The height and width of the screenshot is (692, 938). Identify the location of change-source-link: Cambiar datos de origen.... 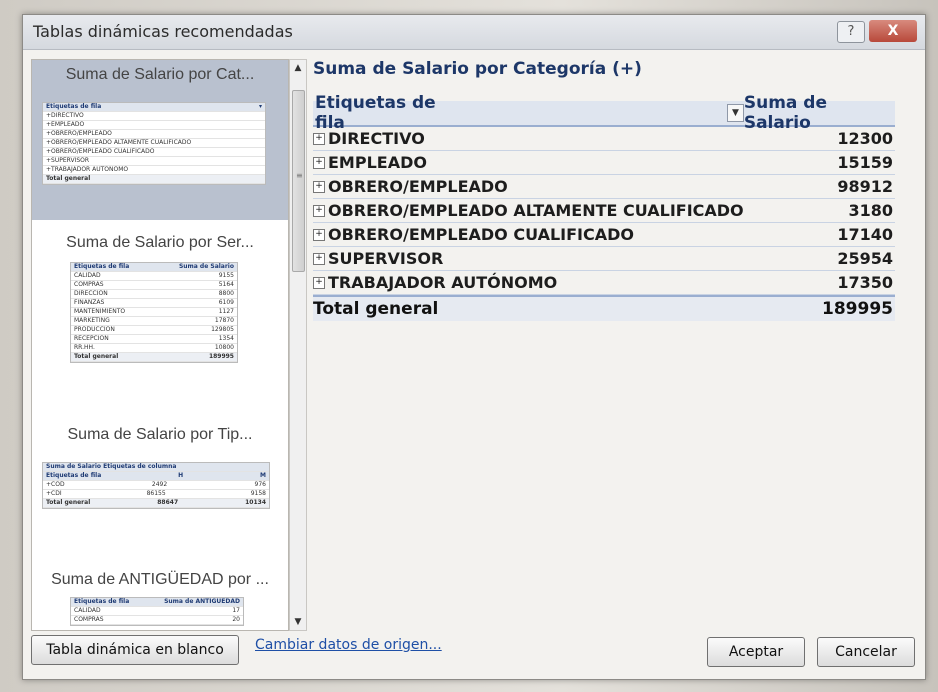
(348, 645).